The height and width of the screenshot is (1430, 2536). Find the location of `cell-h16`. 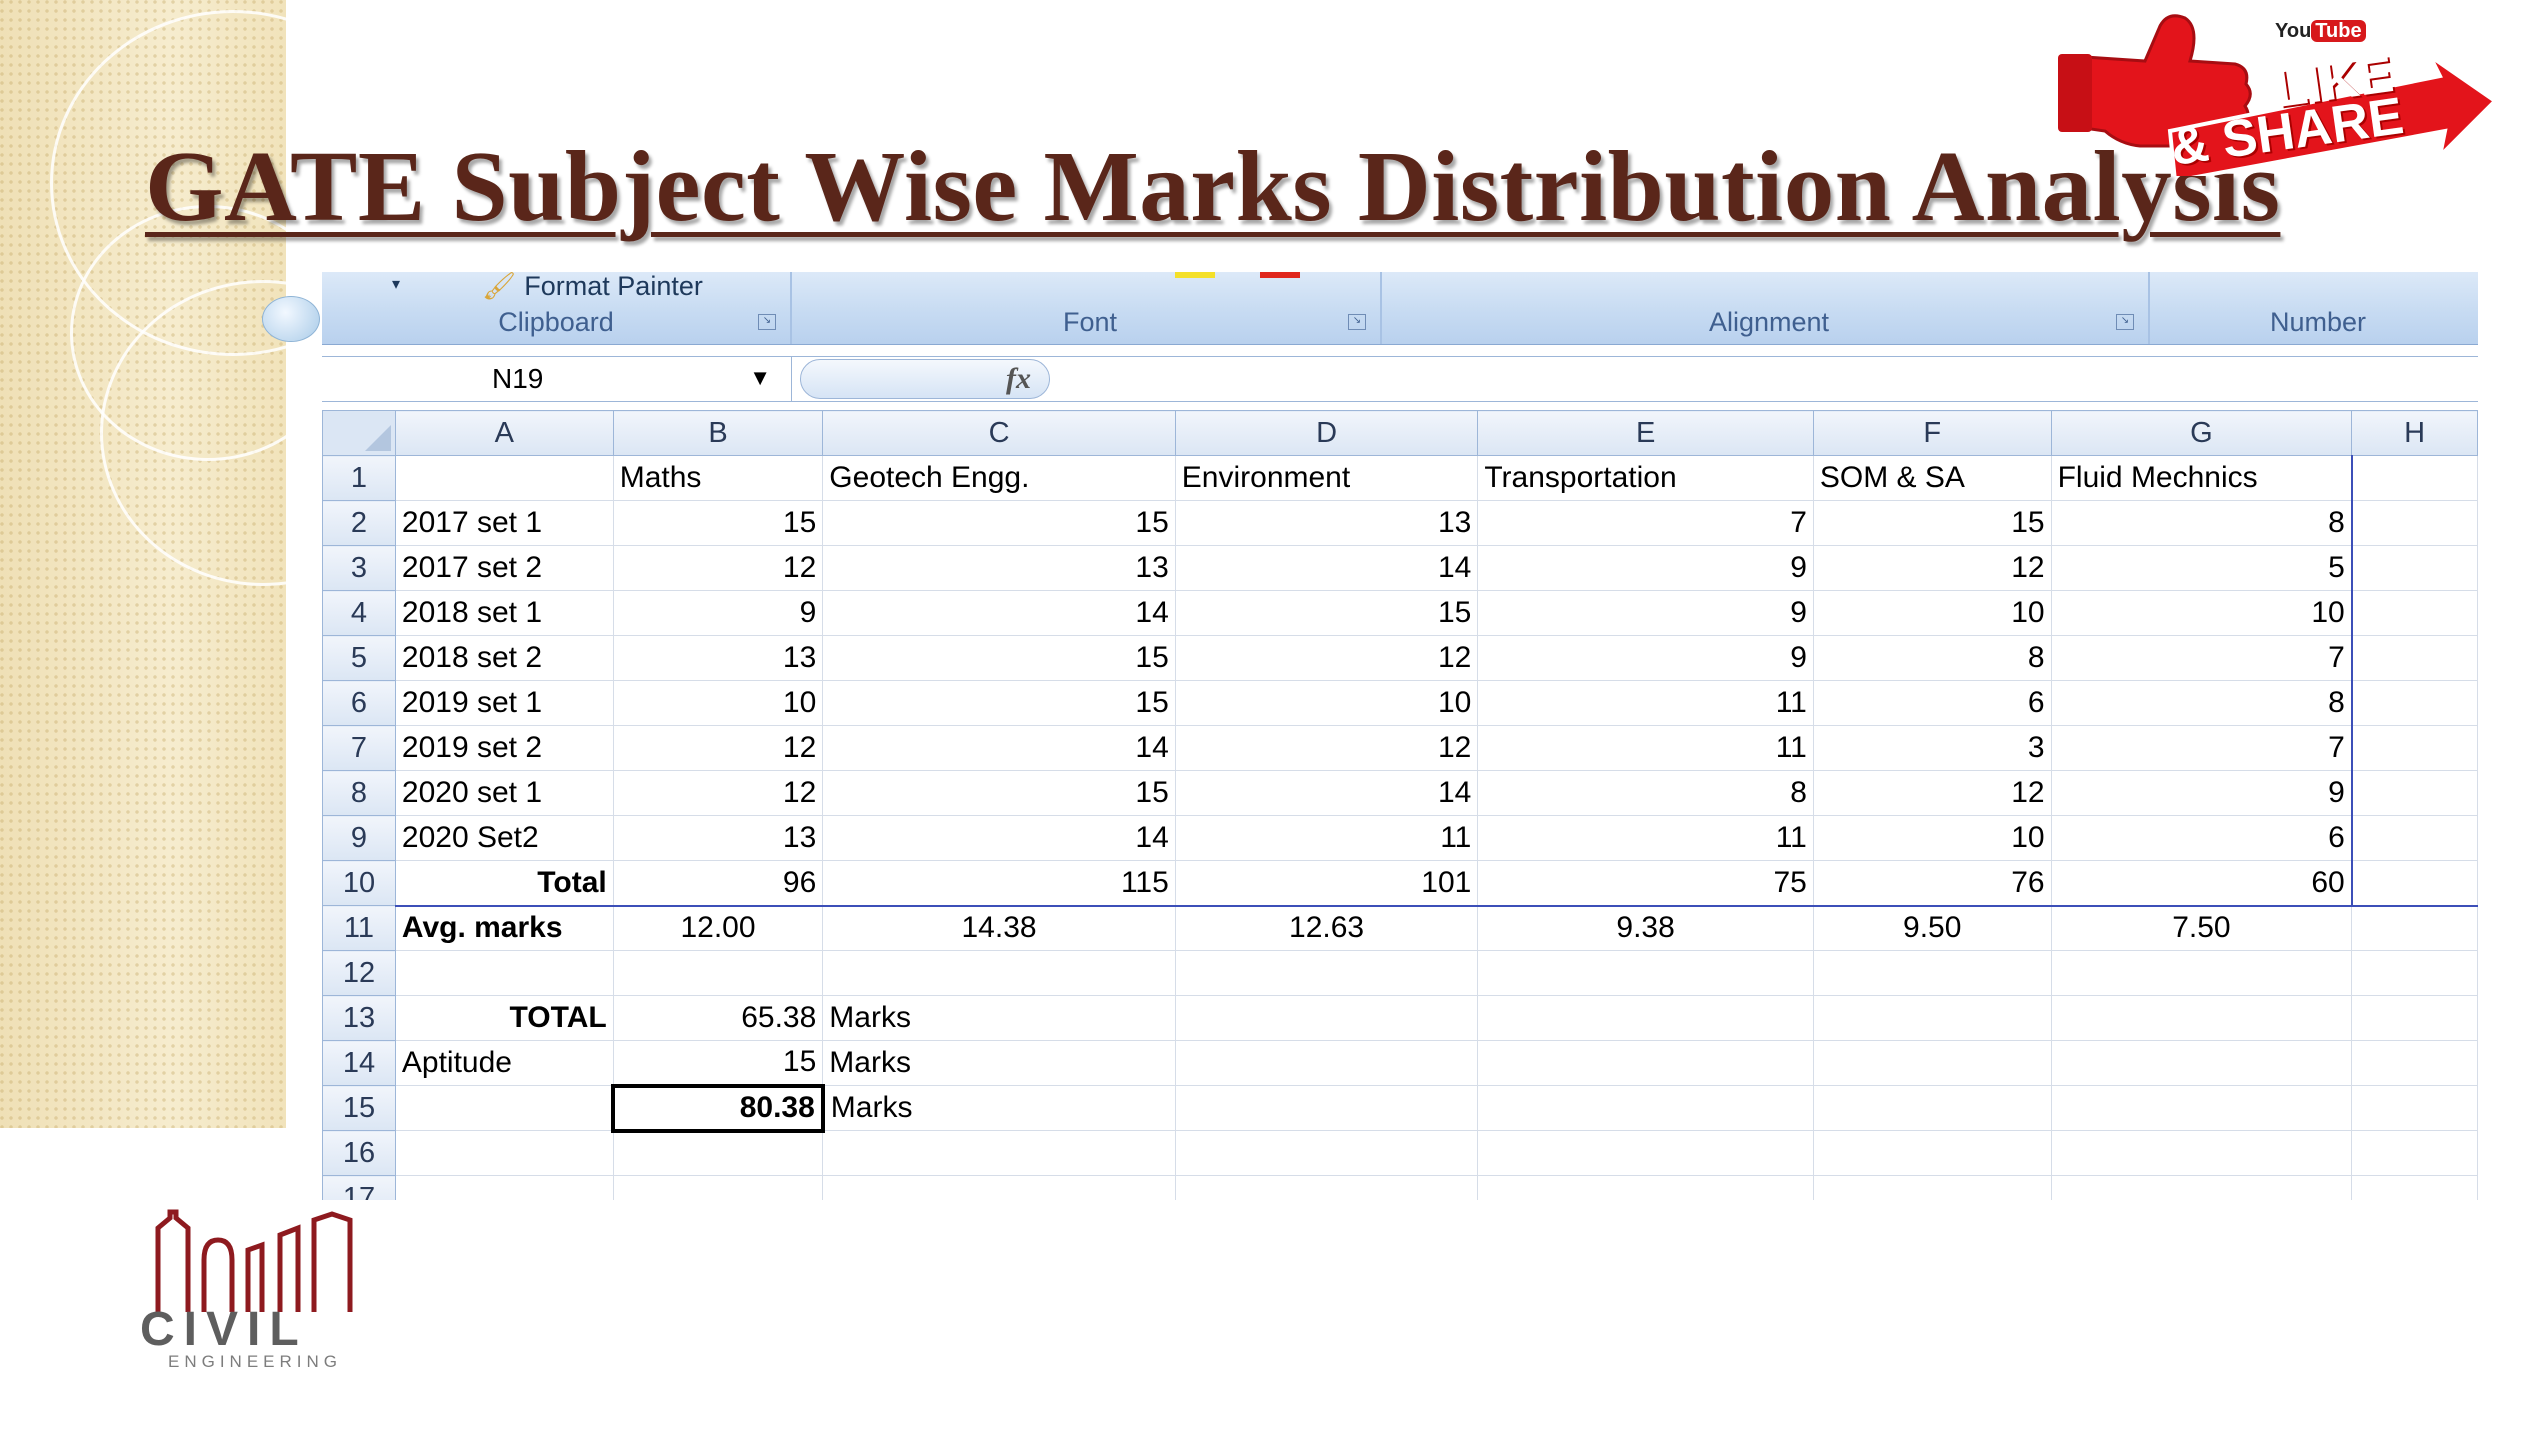

cell-h16 is located at coordinates (2414, 1153).